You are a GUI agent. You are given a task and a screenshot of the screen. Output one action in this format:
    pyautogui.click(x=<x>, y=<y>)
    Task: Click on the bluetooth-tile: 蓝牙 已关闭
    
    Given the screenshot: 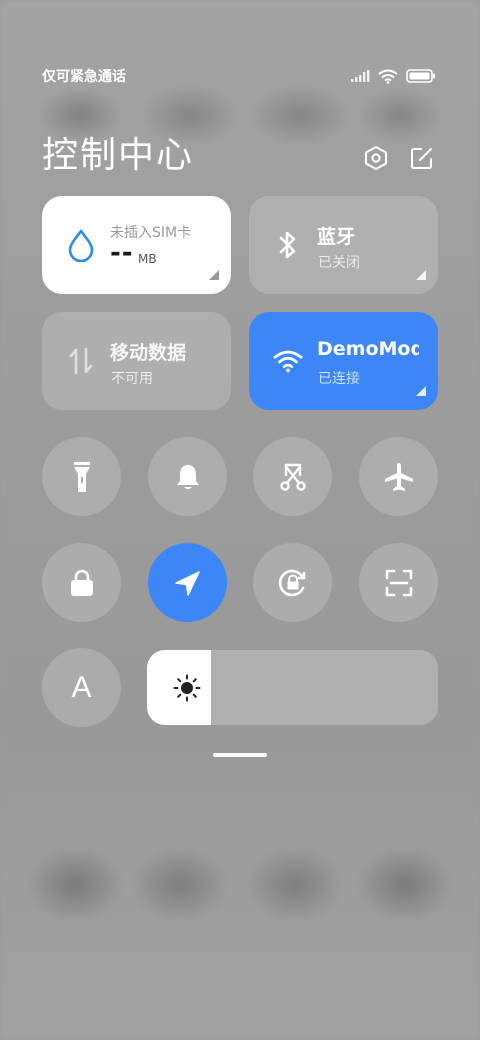 What is the action you would take?
    pyautogui.click(x=343, y=245)
    